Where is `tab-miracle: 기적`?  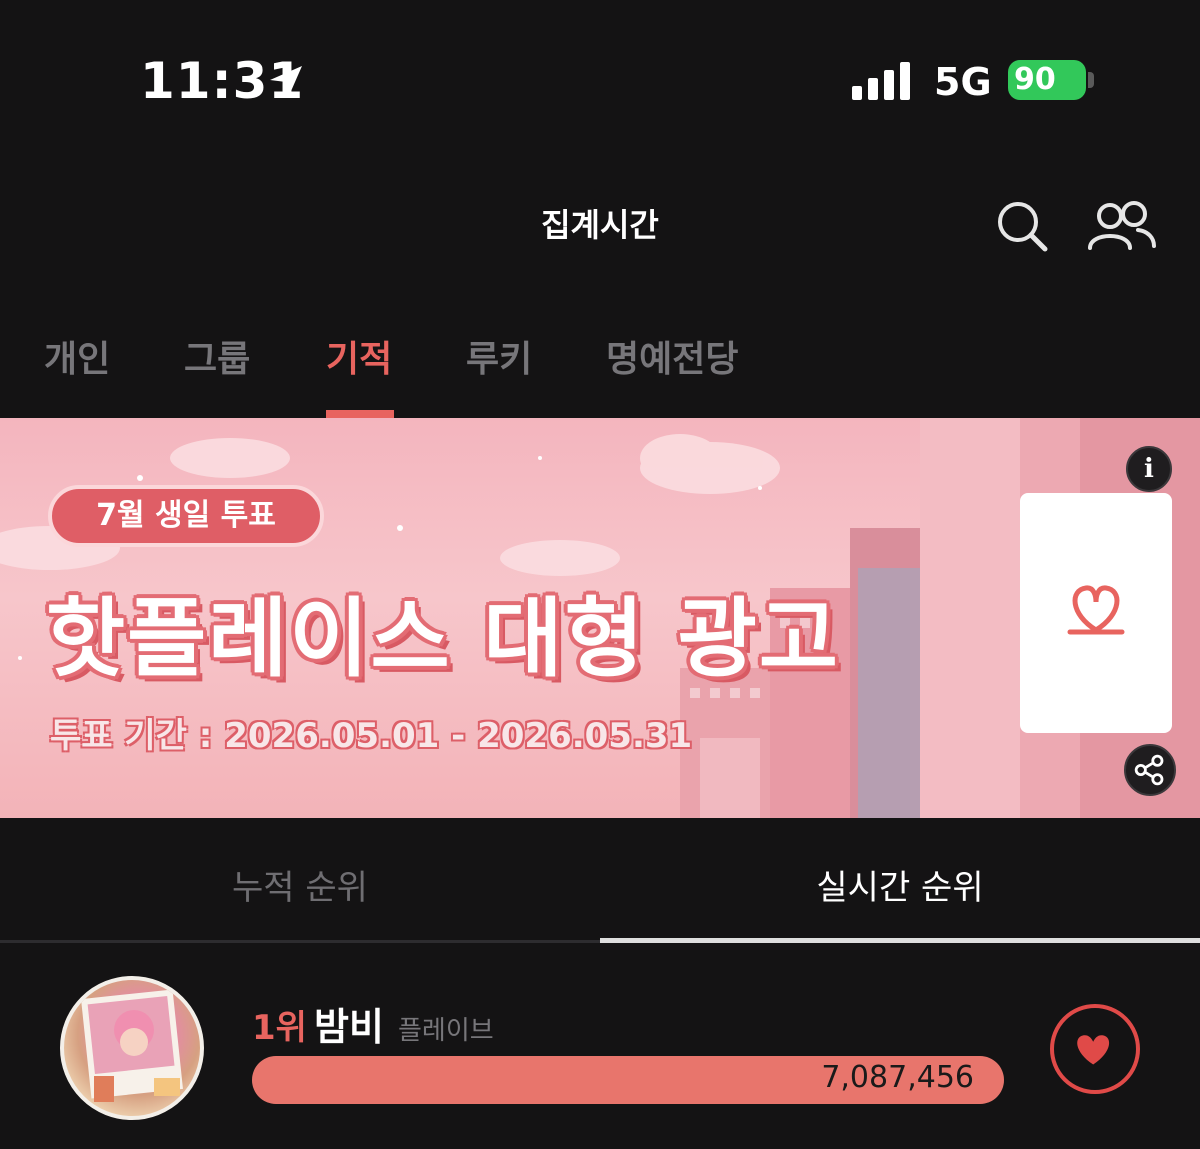
tab-miracle: 기적 is located at coordinates (359, 356).